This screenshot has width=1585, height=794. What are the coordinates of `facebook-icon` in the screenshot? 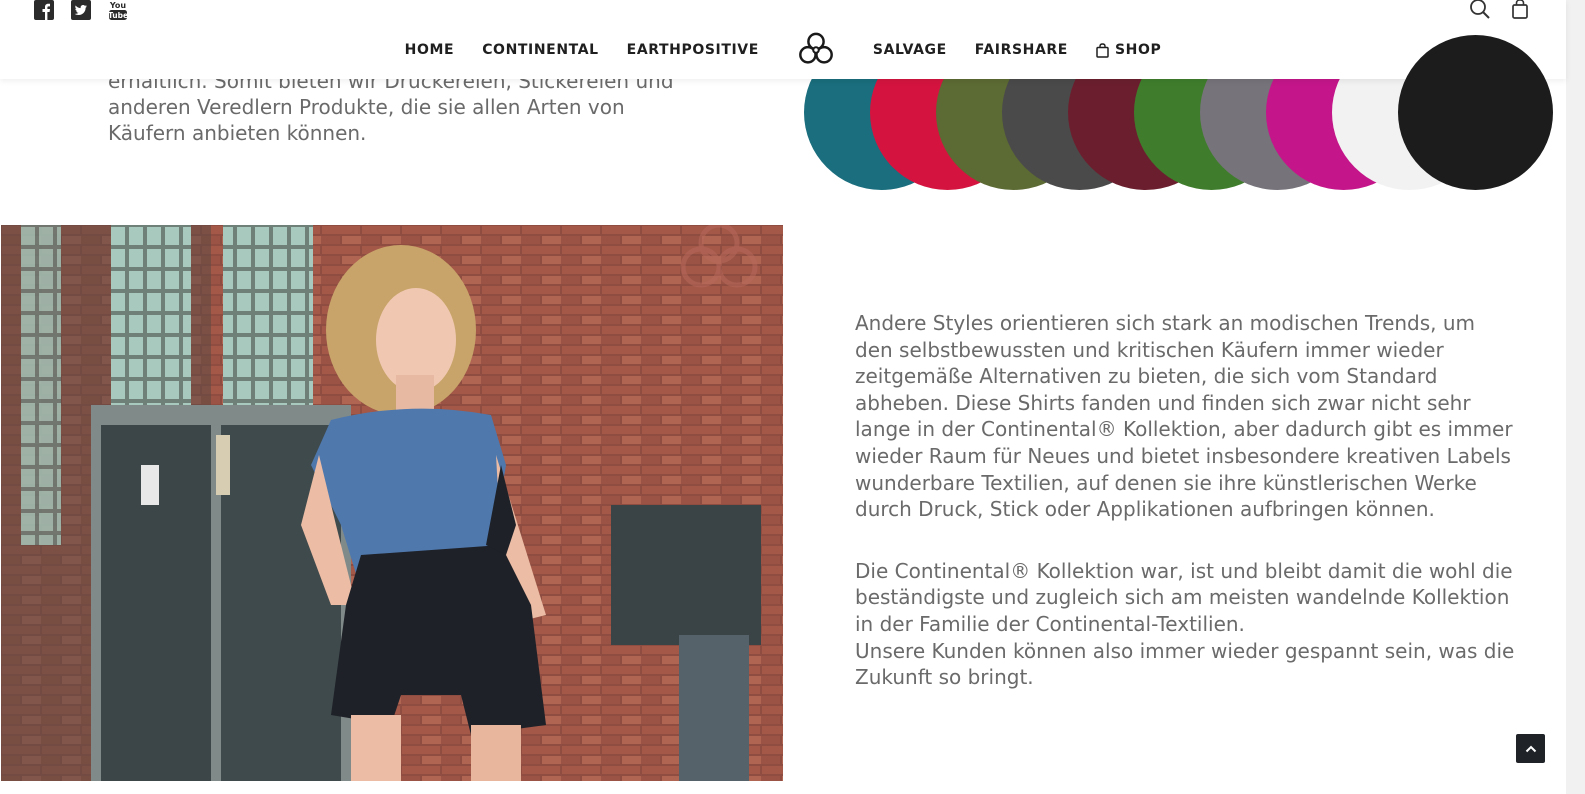 It's located at (44, 10).